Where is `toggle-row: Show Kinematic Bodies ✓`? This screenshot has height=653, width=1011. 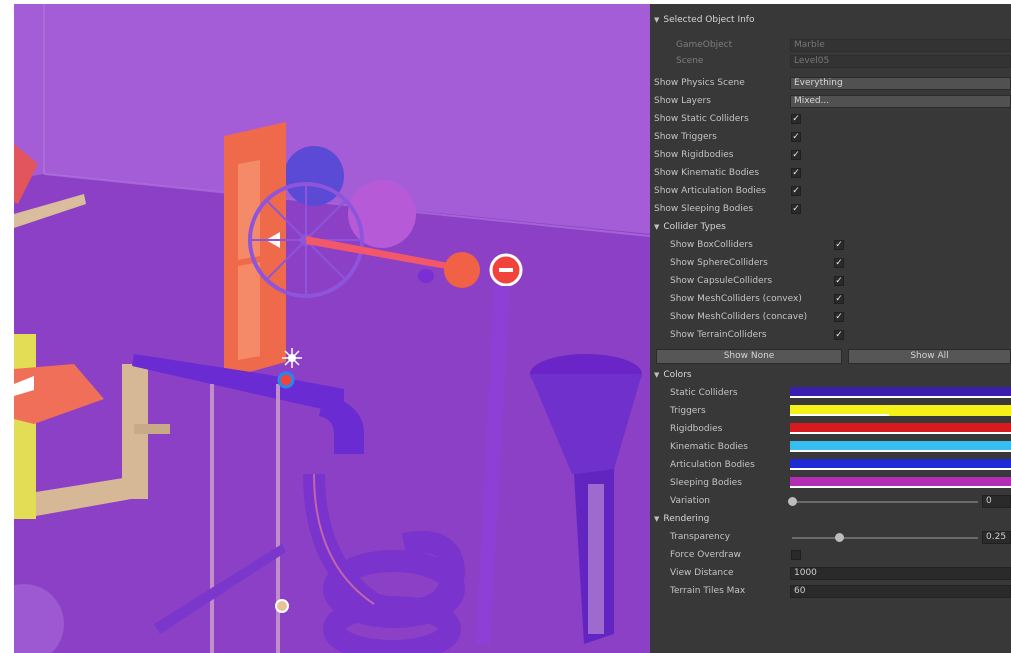 toggle-row: Show Kinematic Bodies ✓ is located at coordinates (830, 173).